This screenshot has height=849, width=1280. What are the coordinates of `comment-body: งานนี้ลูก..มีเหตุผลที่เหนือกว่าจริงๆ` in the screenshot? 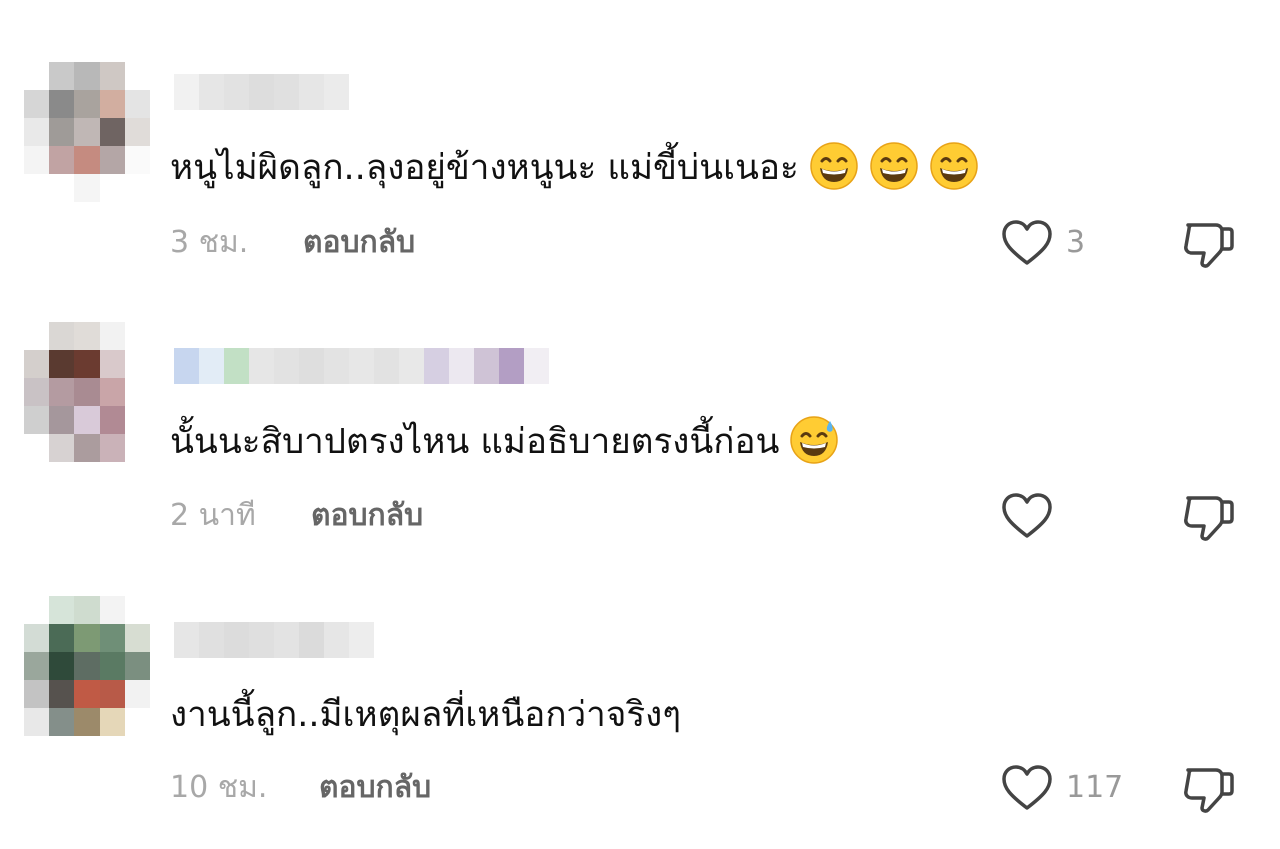 It's located at (426, 715).